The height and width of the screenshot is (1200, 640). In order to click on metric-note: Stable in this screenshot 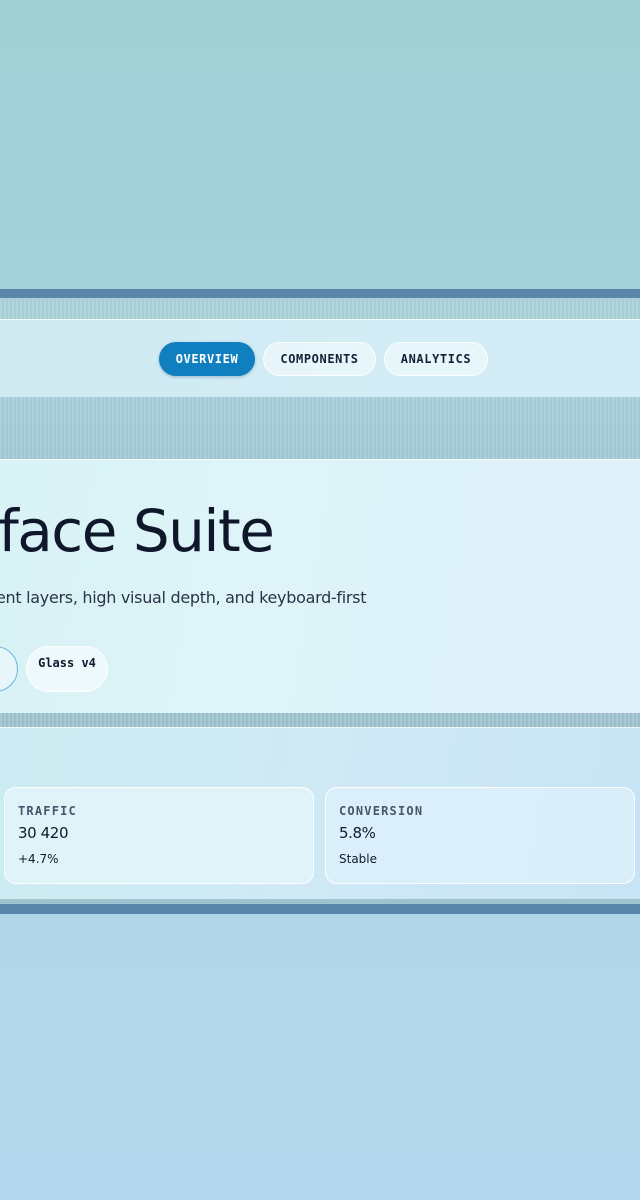, I will do `click(358, 859)`.